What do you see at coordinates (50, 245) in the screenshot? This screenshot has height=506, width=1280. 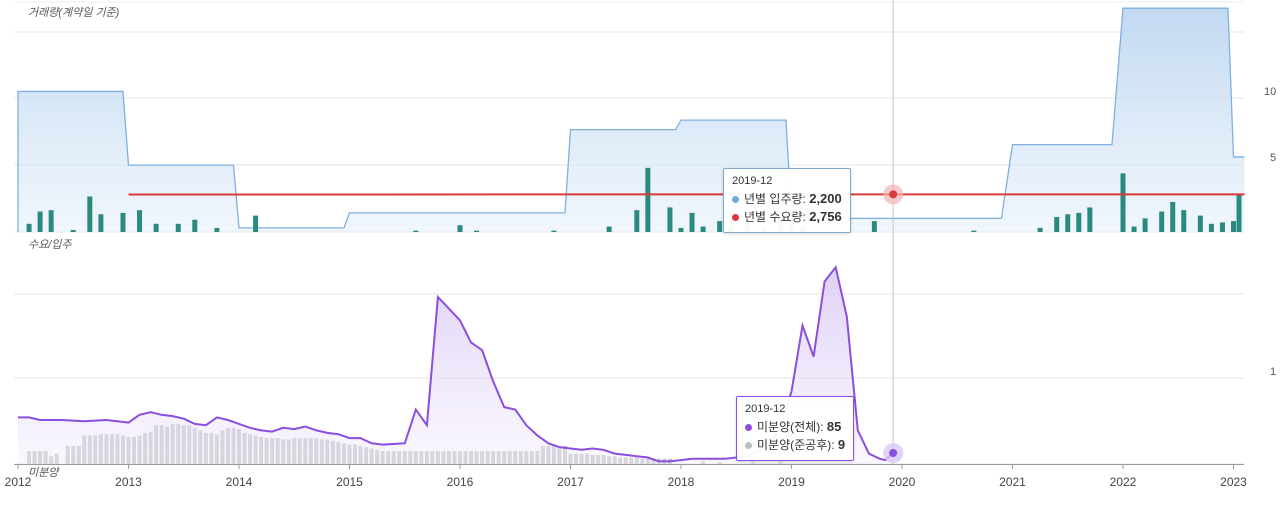 I see `bottom-panel-label: 수요/입주` at bounding box center [50, 245].